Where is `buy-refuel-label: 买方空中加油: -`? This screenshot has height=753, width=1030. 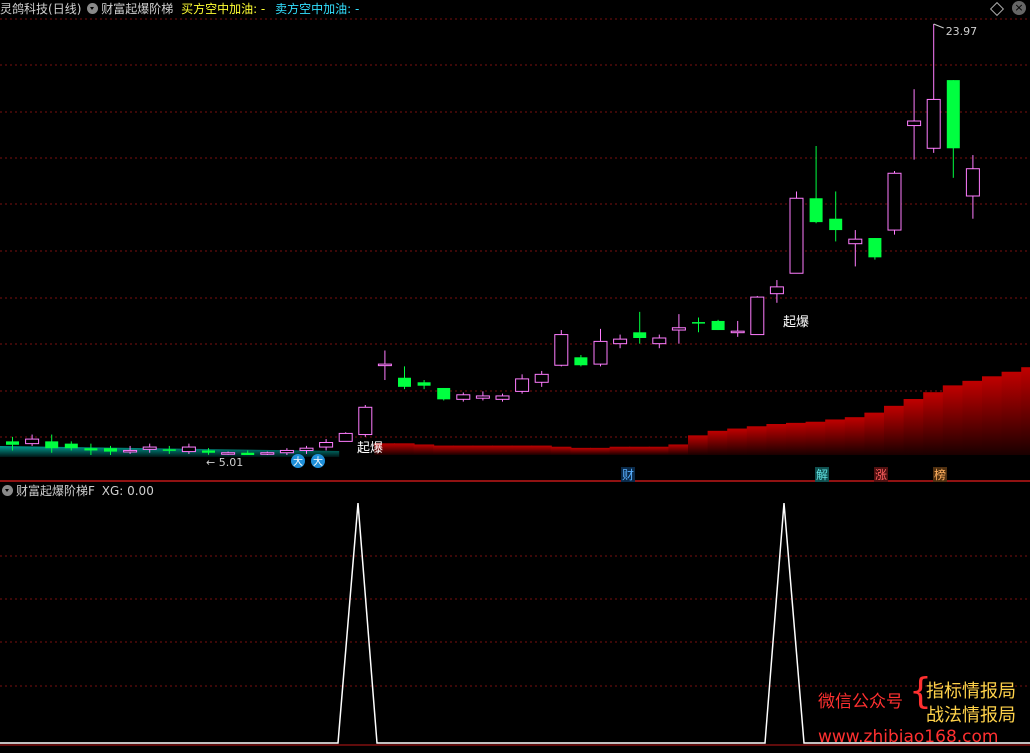 buy-refuel-label: 买方空中加油: - is located at coordinates (223, 9).